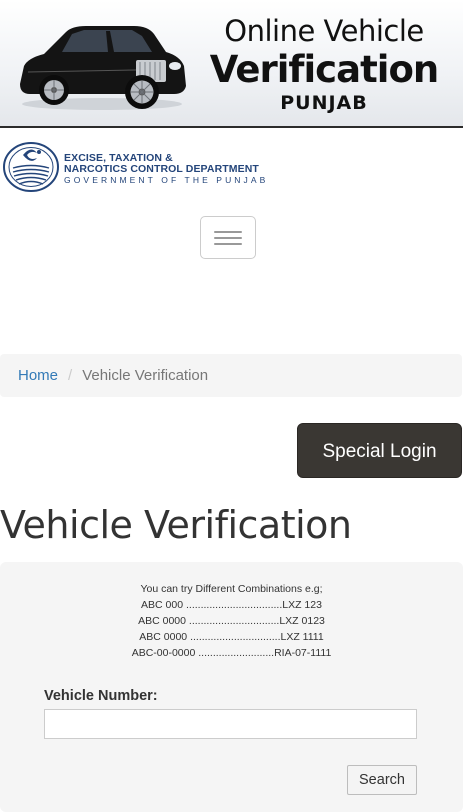 Image resolution: width=463 pixels, height=812 pixels. What do you see at coordinates (31, 167) in the screenshot?
I see `punjab-seal-icon` at bounding box center [31, 167].